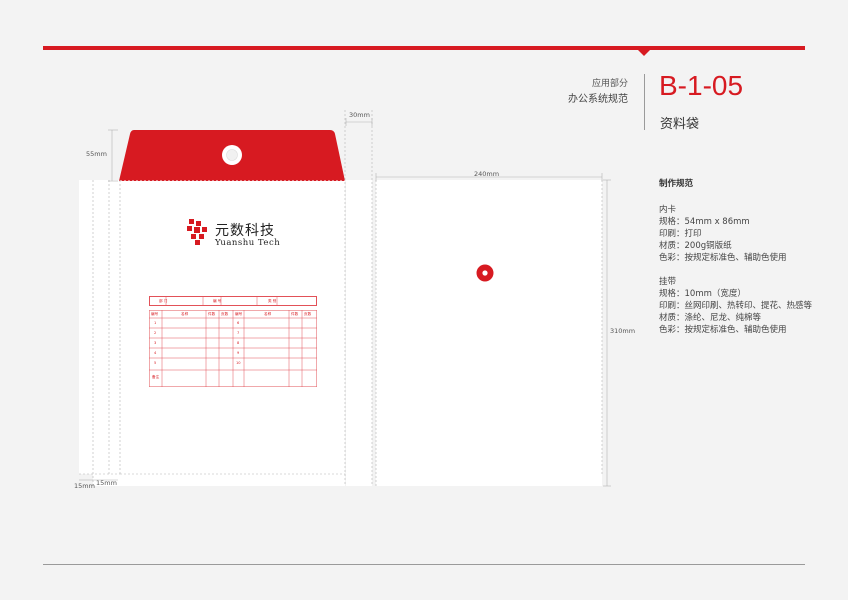 Image resolution: width=848 pixels, height=600 pixels. Describe the element at coordinates (485, 273) in the screenshot. I see `string-button-hole` at that location.